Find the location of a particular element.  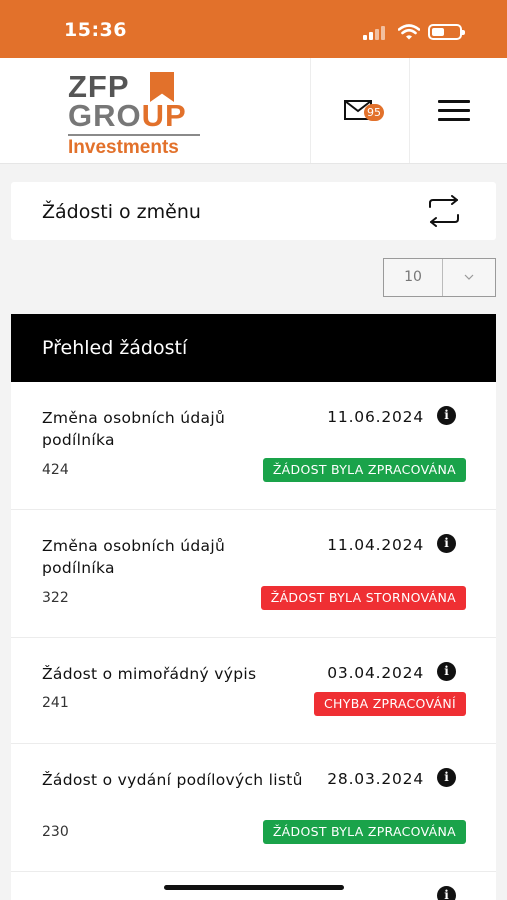

request-date: 03.04.2024 is located at coordinates (375, 673).